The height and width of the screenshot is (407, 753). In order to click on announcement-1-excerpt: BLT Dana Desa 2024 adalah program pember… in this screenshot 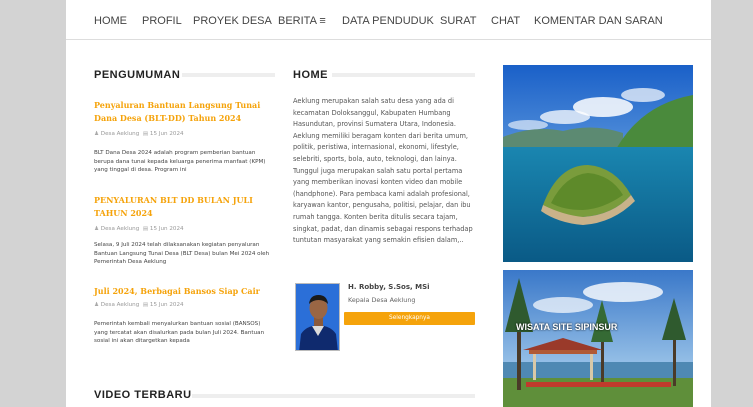, I will do `click(180, 162)`.